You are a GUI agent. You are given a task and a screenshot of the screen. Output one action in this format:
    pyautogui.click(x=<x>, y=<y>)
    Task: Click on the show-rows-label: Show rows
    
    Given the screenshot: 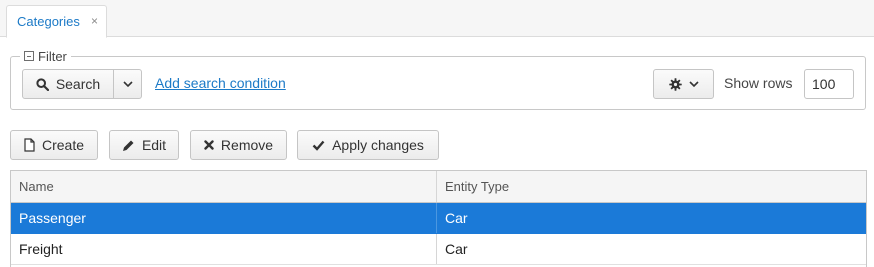 What is the action you would take?
    pyautogui.click(x=758, y=83)
    